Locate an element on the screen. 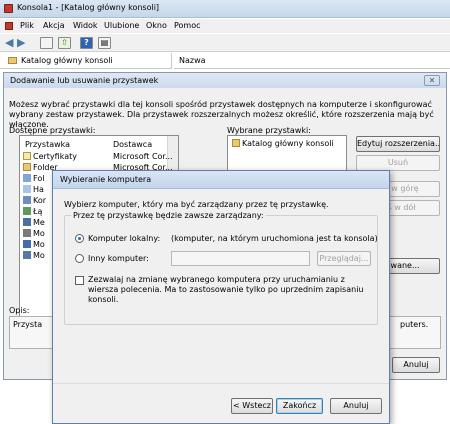 The image size is (450, 424). titlebar: Konsola1 - [Katalog główny konsoli] is located at coordinates (225, 9).